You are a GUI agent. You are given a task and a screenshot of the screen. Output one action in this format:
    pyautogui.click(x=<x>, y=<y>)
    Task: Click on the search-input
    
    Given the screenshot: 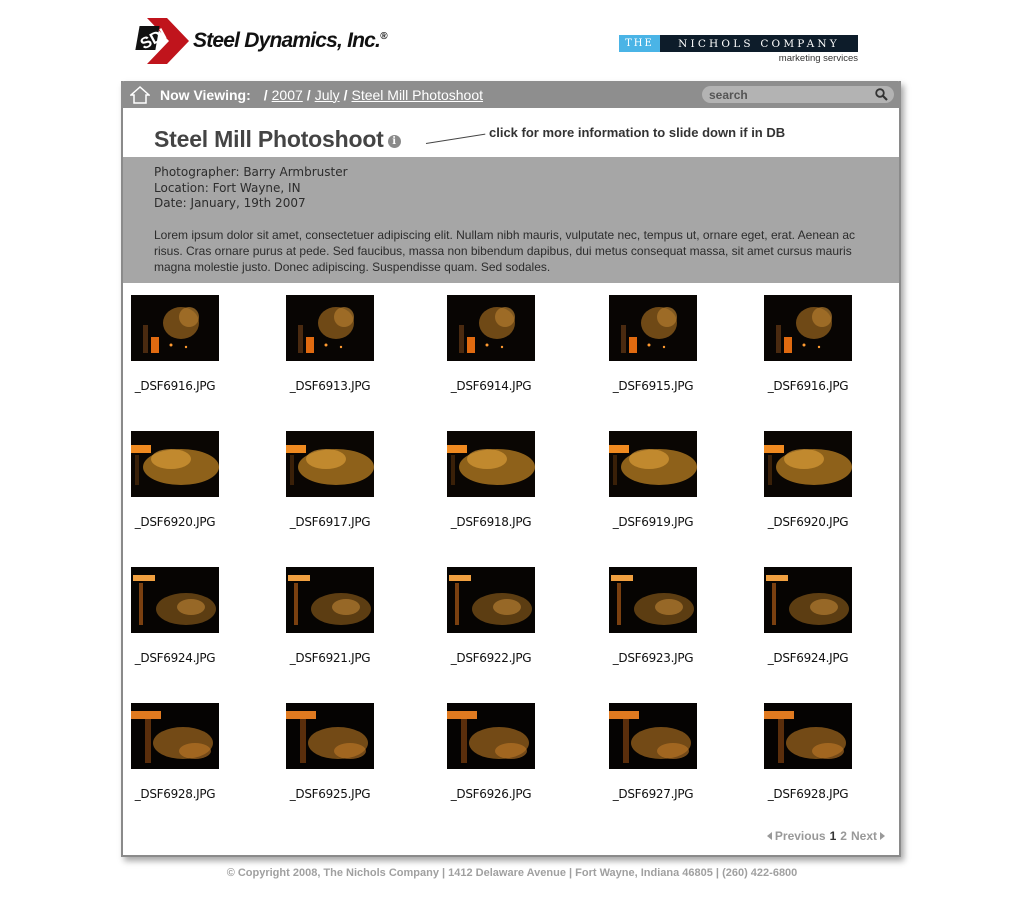 What is the action you would take?
    pyautogui.click(x=782, y=94)
    